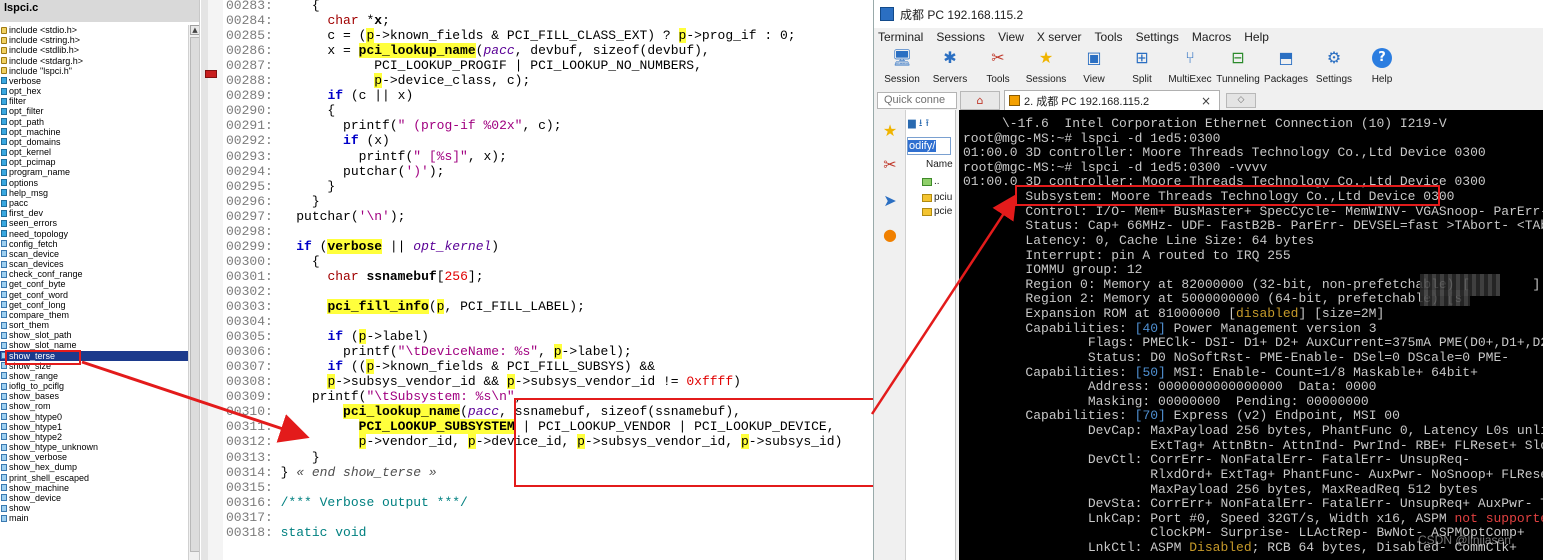 The height and width of the screenshot is (560, 1543). Describe the element at coordinates (94, 498) in the screenshot. I see `symbol-item: show_device` at that location.